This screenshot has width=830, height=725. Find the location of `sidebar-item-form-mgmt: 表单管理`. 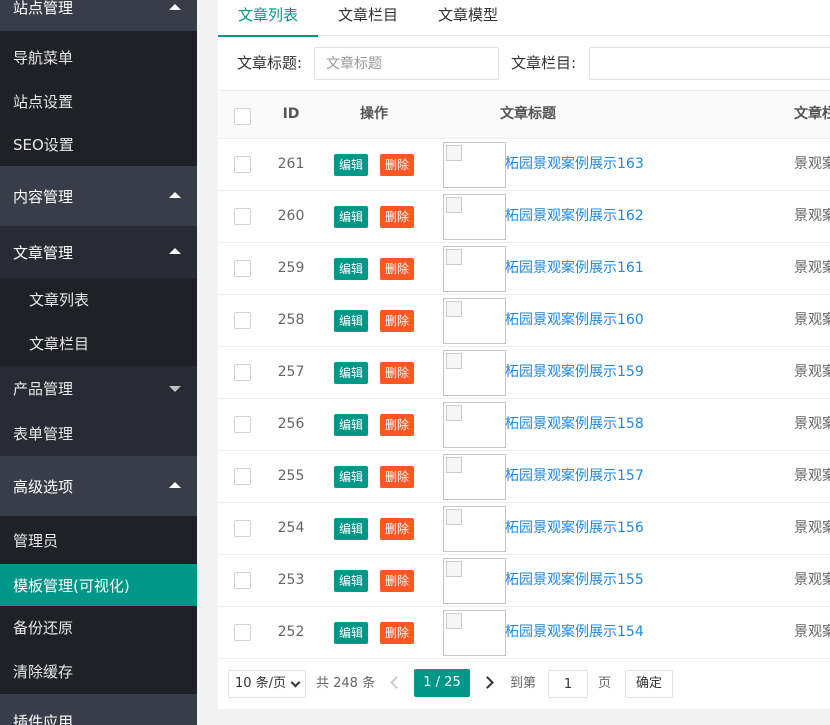

sidebar-item-form-mgmt: 表单管理 is located at coordinates (98, 433).